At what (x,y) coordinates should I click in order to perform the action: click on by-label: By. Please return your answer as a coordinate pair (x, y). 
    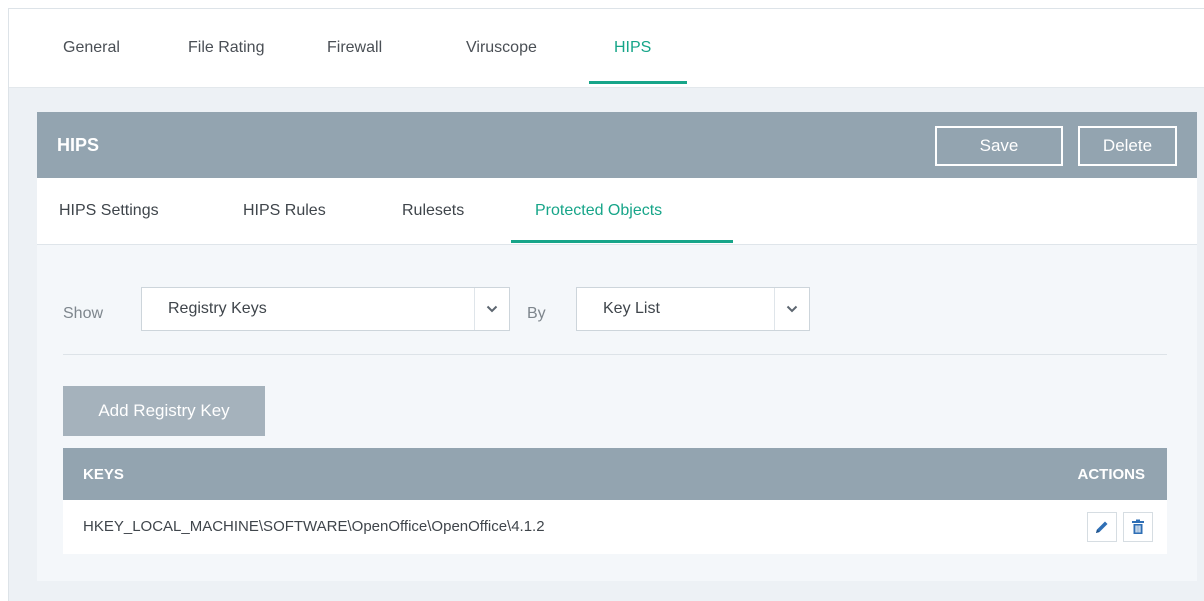
    Looking at the image, I should click on (536, 313).